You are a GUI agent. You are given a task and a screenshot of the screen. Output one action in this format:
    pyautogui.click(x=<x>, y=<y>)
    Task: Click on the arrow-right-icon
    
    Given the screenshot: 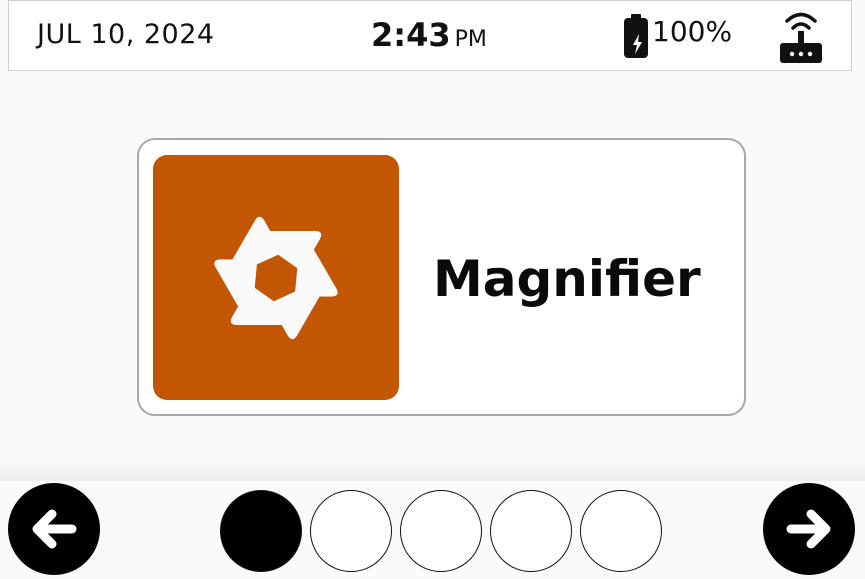 What is the action you would take?
    pyautogui.click(x=808, y=529)
    